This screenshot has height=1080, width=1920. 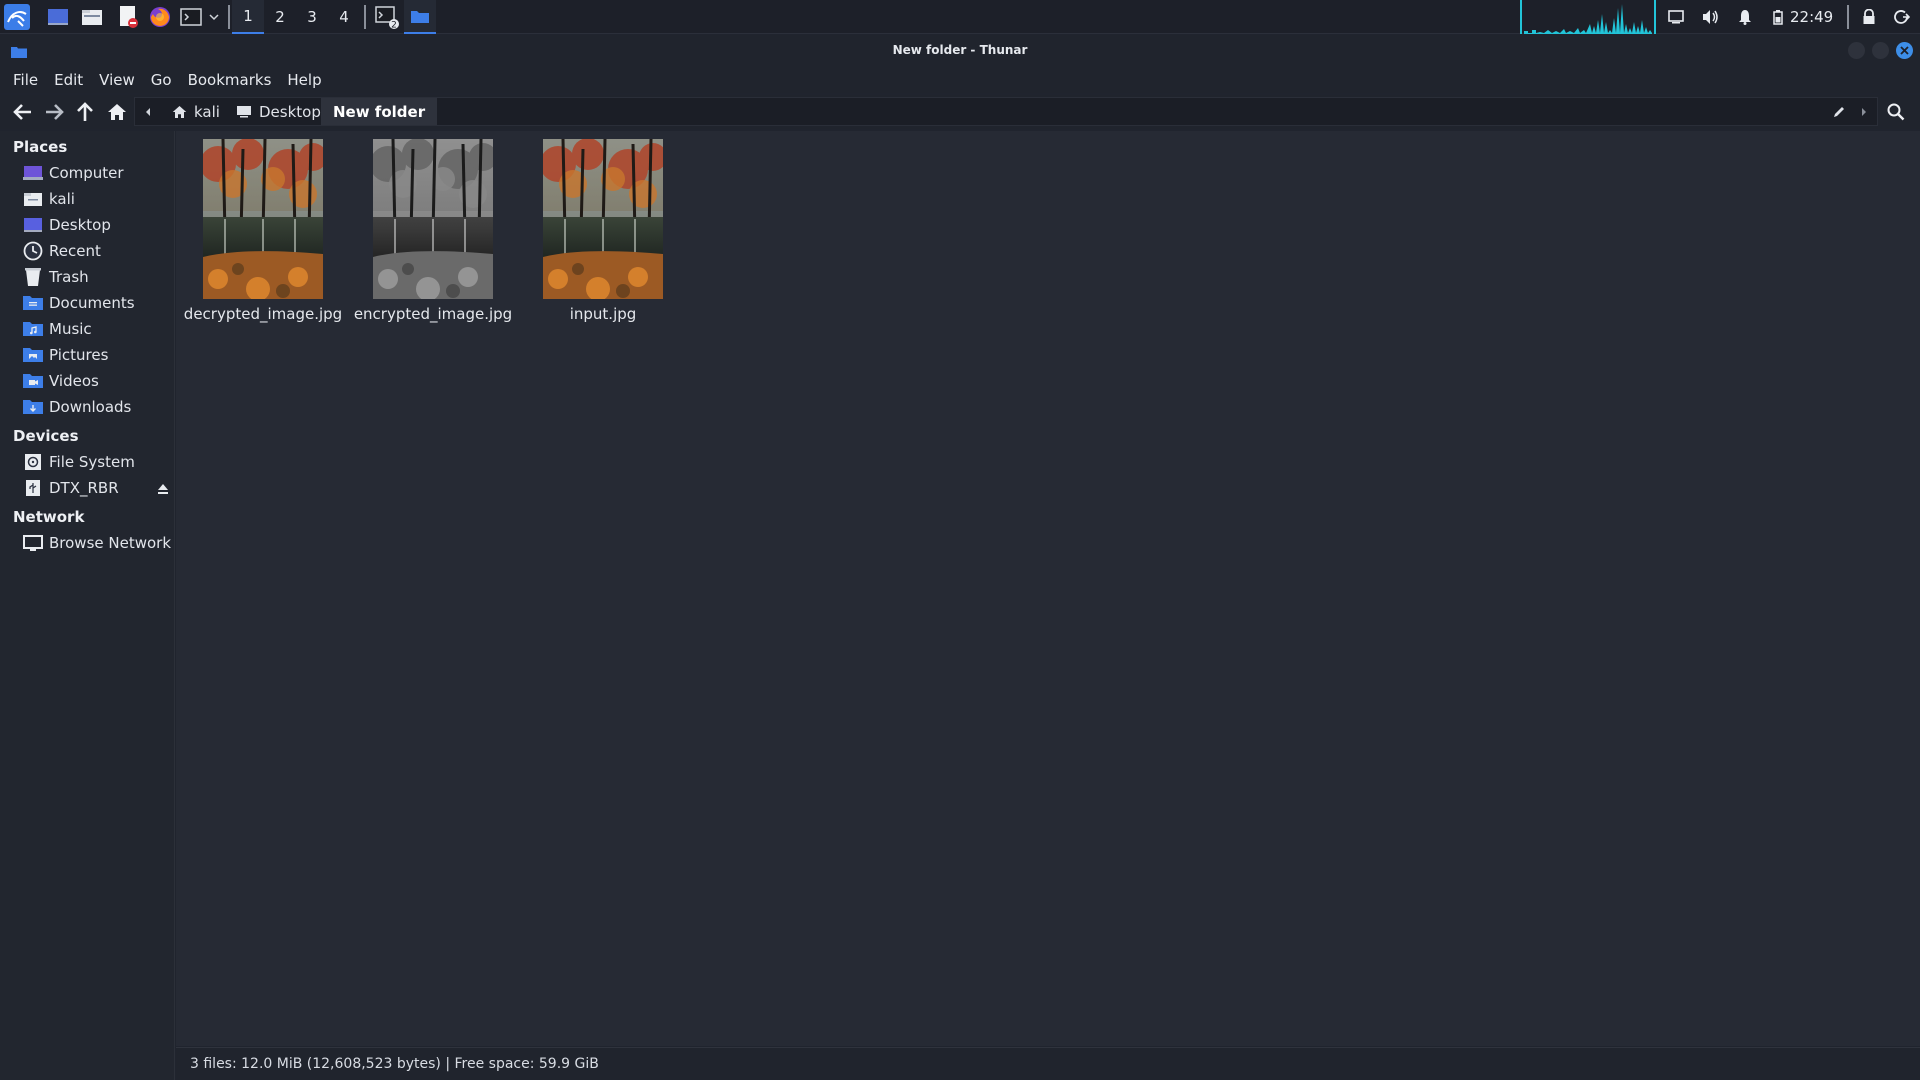 I want to click on sidebar-item-label: DTX_RBR, so click(x=84, y=488).